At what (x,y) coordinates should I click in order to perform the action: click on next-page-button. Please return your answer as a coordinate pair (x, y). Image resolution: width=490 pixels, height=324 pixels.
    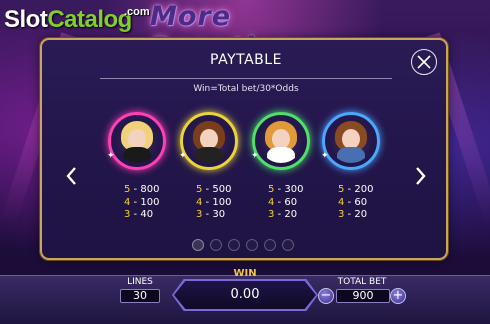
    Looking at the image, I should click on (420, 176).